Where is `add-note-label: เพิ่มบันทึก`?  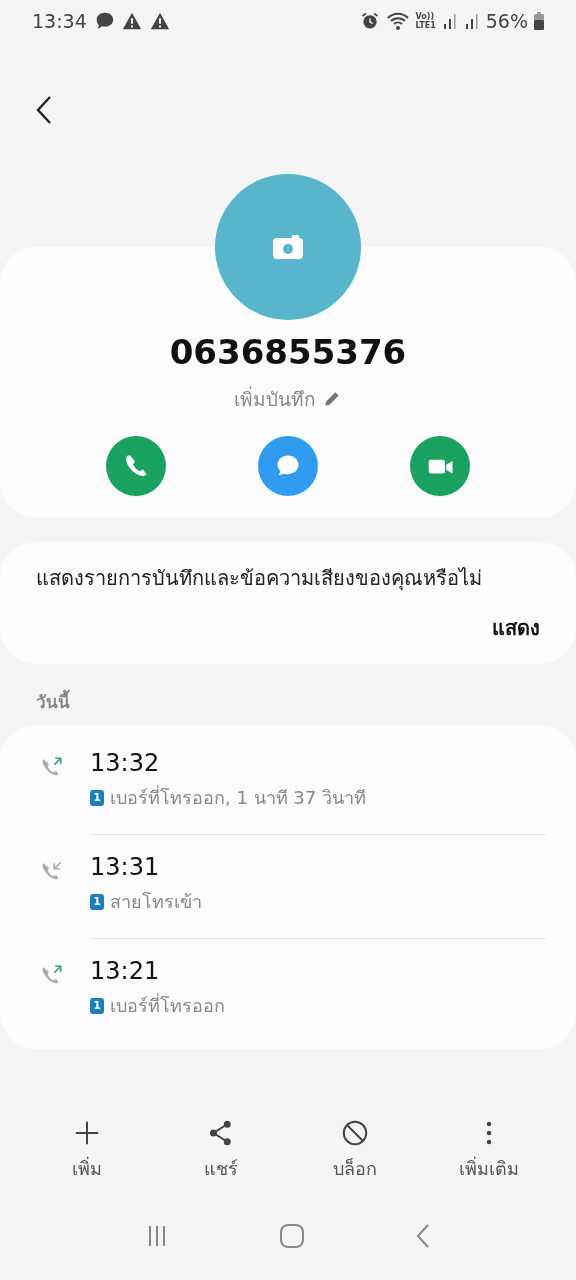 add-note-label: เพิ่มบันทึก is located at coordinates (275, 399).